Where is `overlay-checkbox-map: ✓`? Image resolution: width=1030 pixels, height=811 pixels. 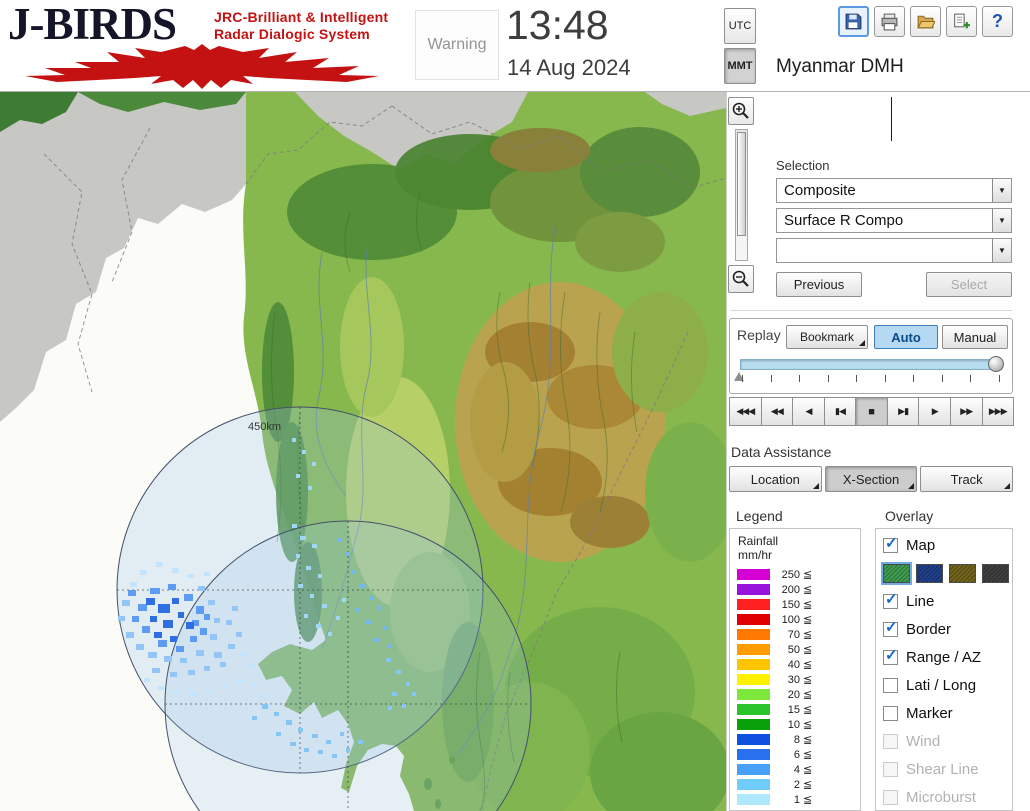 overlay-checkbox-map: ✓ is located at coordinates (890, 544).